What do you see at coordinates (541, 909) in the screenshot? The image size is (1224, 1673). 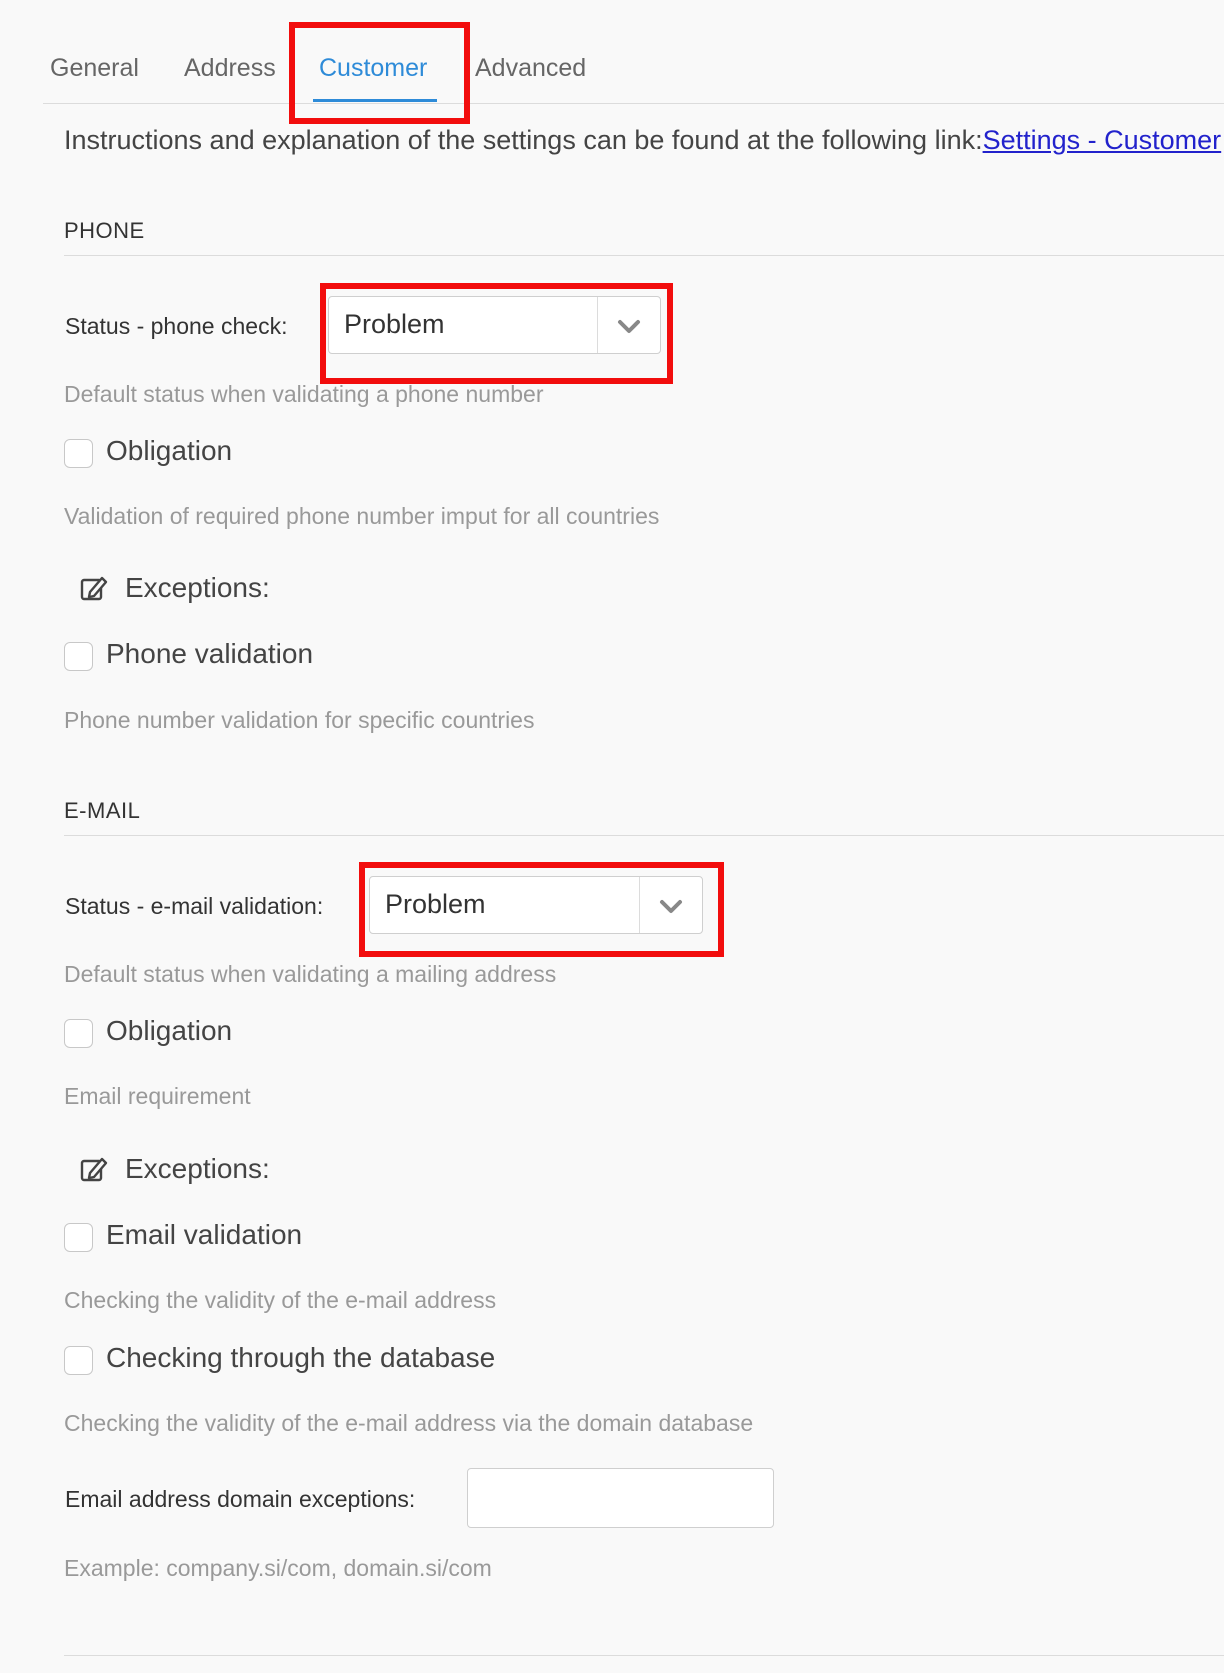 I see `highlight-box-email-status` at bounding box center [541, 909].